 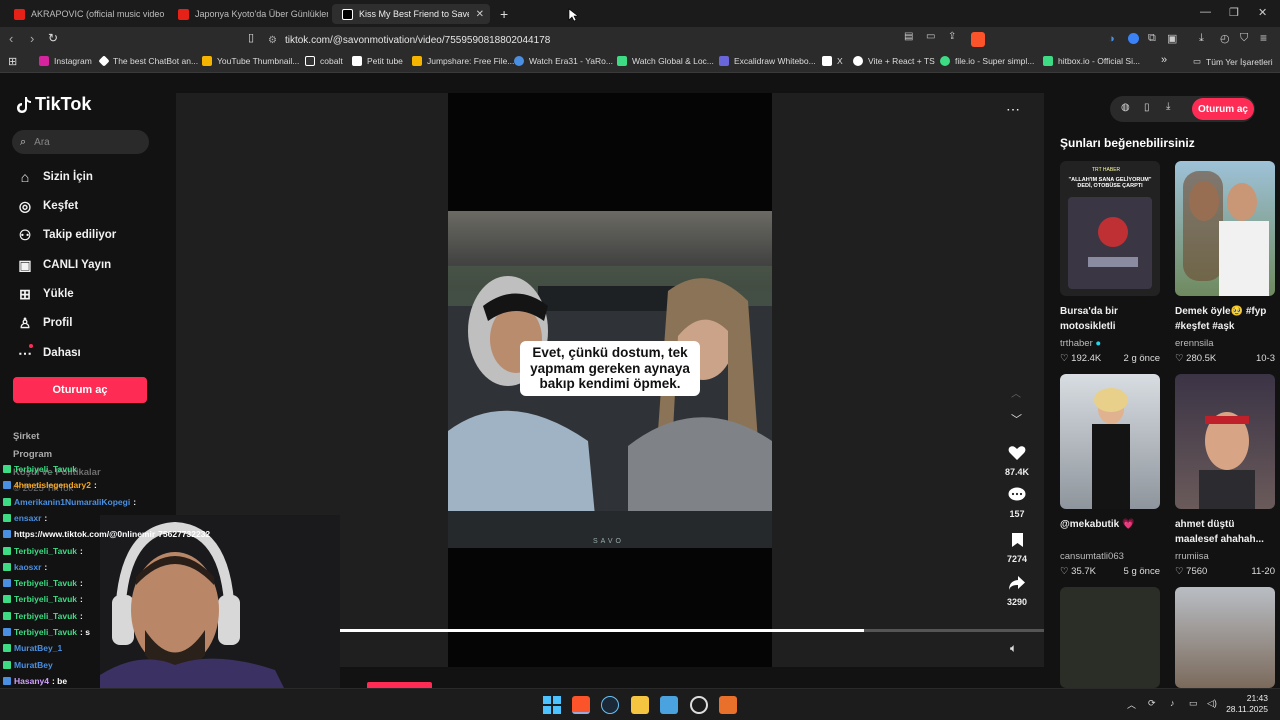 What do you see at coordinates (1017, 501) in the screenshot?
I see `comment-button: 157` at bounding box center [1017, 501].